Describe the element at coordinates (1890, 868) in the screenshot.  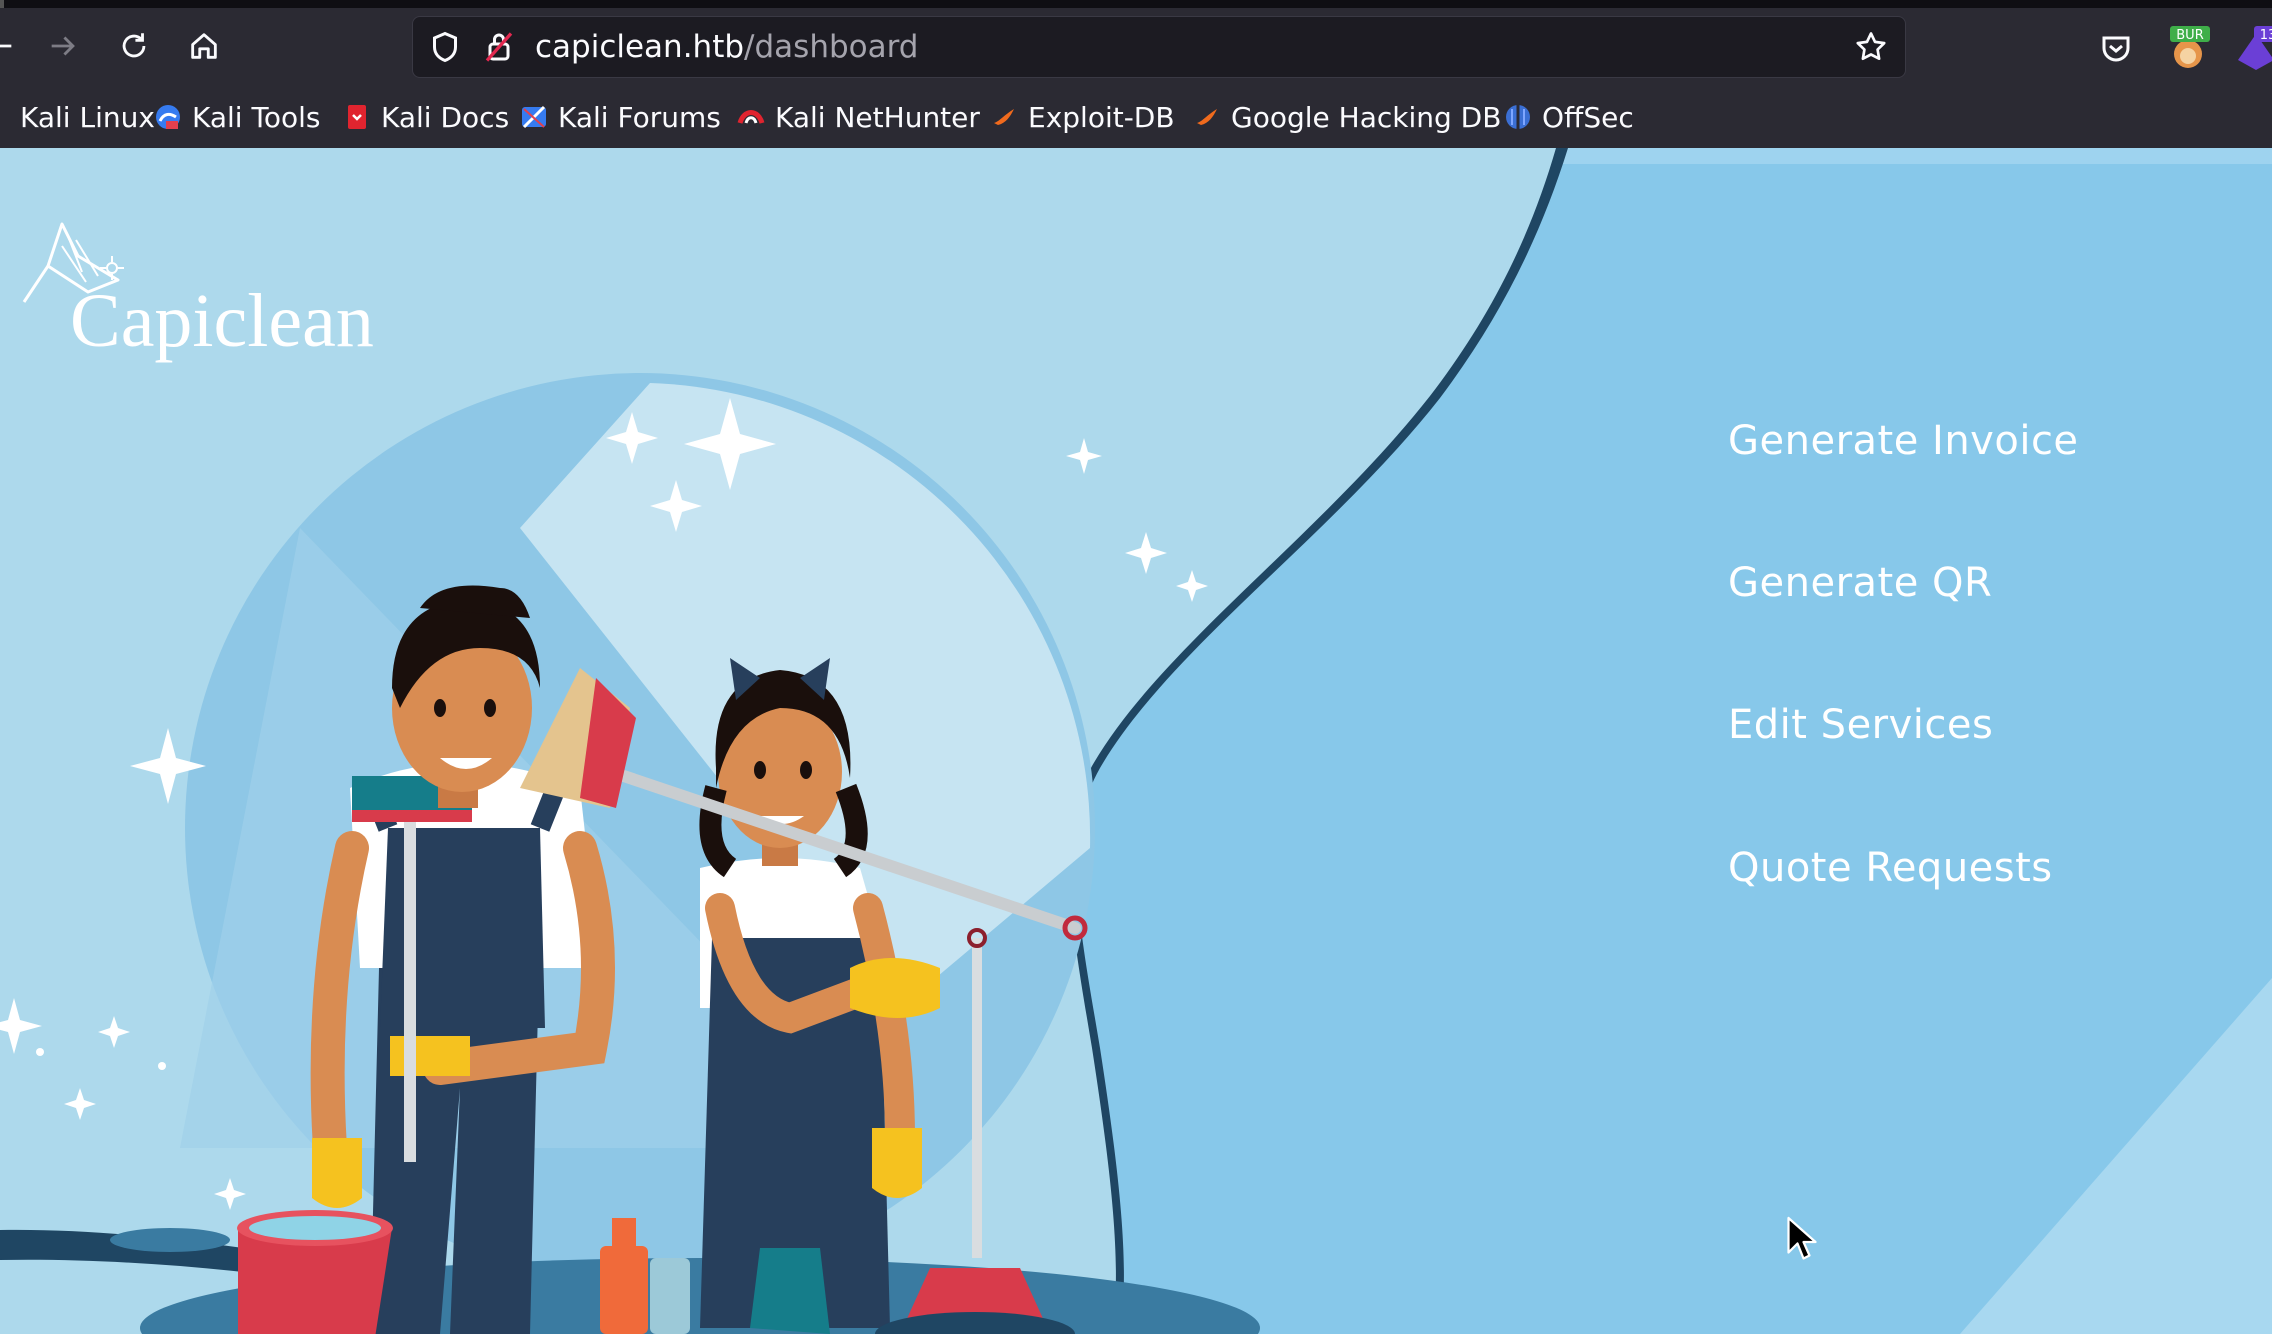
I see `quote-requests-link: Quote Requests` at that location.